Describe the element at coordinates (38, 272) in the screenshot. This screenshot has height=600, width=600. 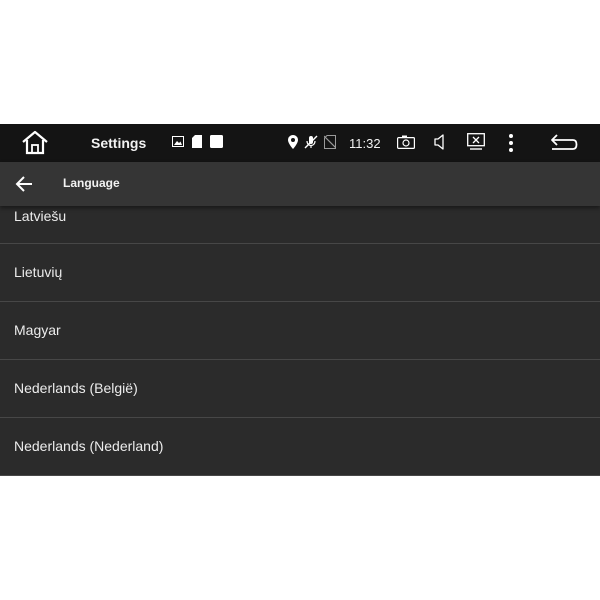
I see `language-label: Lietuvių` at that location.